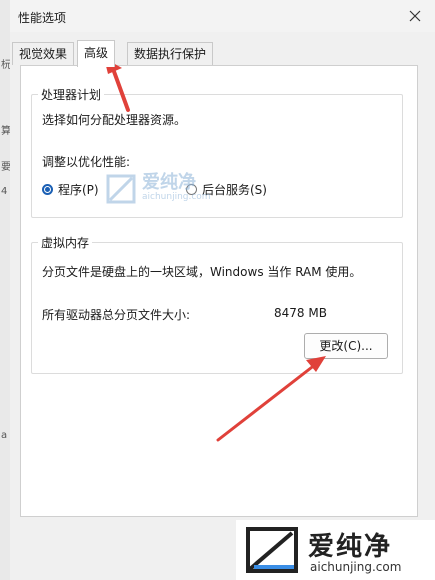  What do you see at coordinates (121, 189) in the screenshot?
I see `watermark-logo-icon` at bounding box center [121, 189].